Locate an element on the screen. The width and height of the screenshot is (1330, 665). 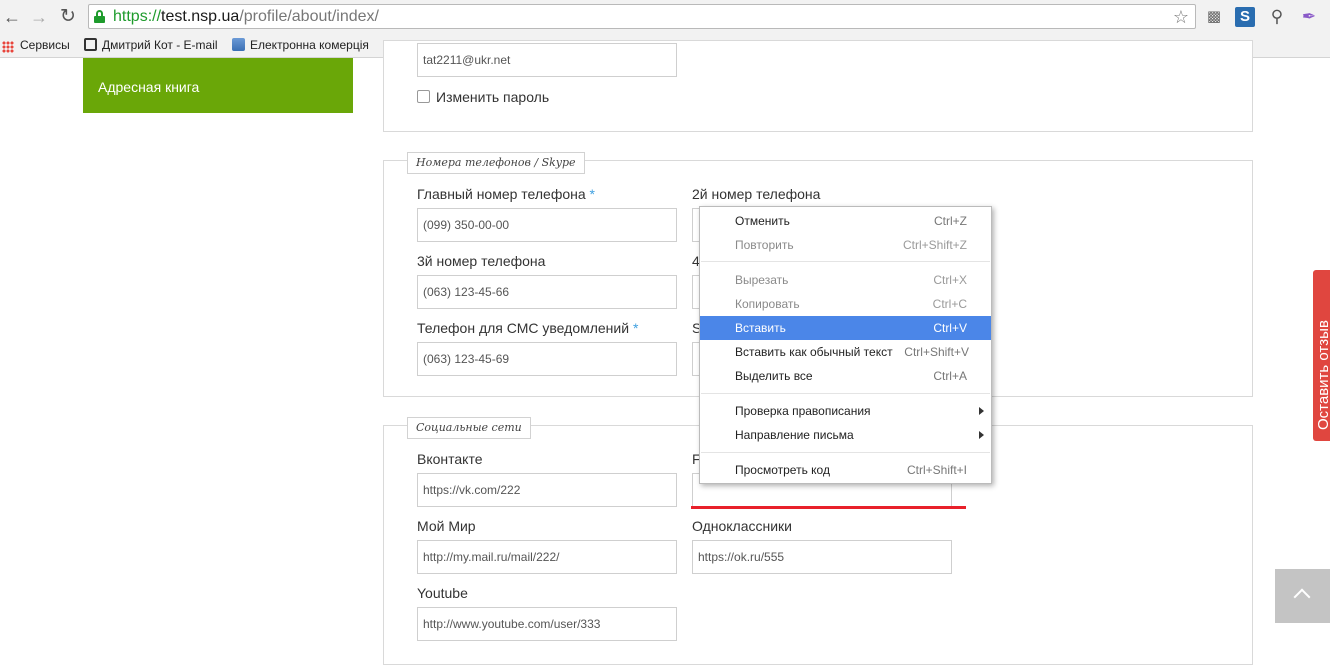
sidebar-item-address-book: Адресная книга is located at coordinates (218, 85).